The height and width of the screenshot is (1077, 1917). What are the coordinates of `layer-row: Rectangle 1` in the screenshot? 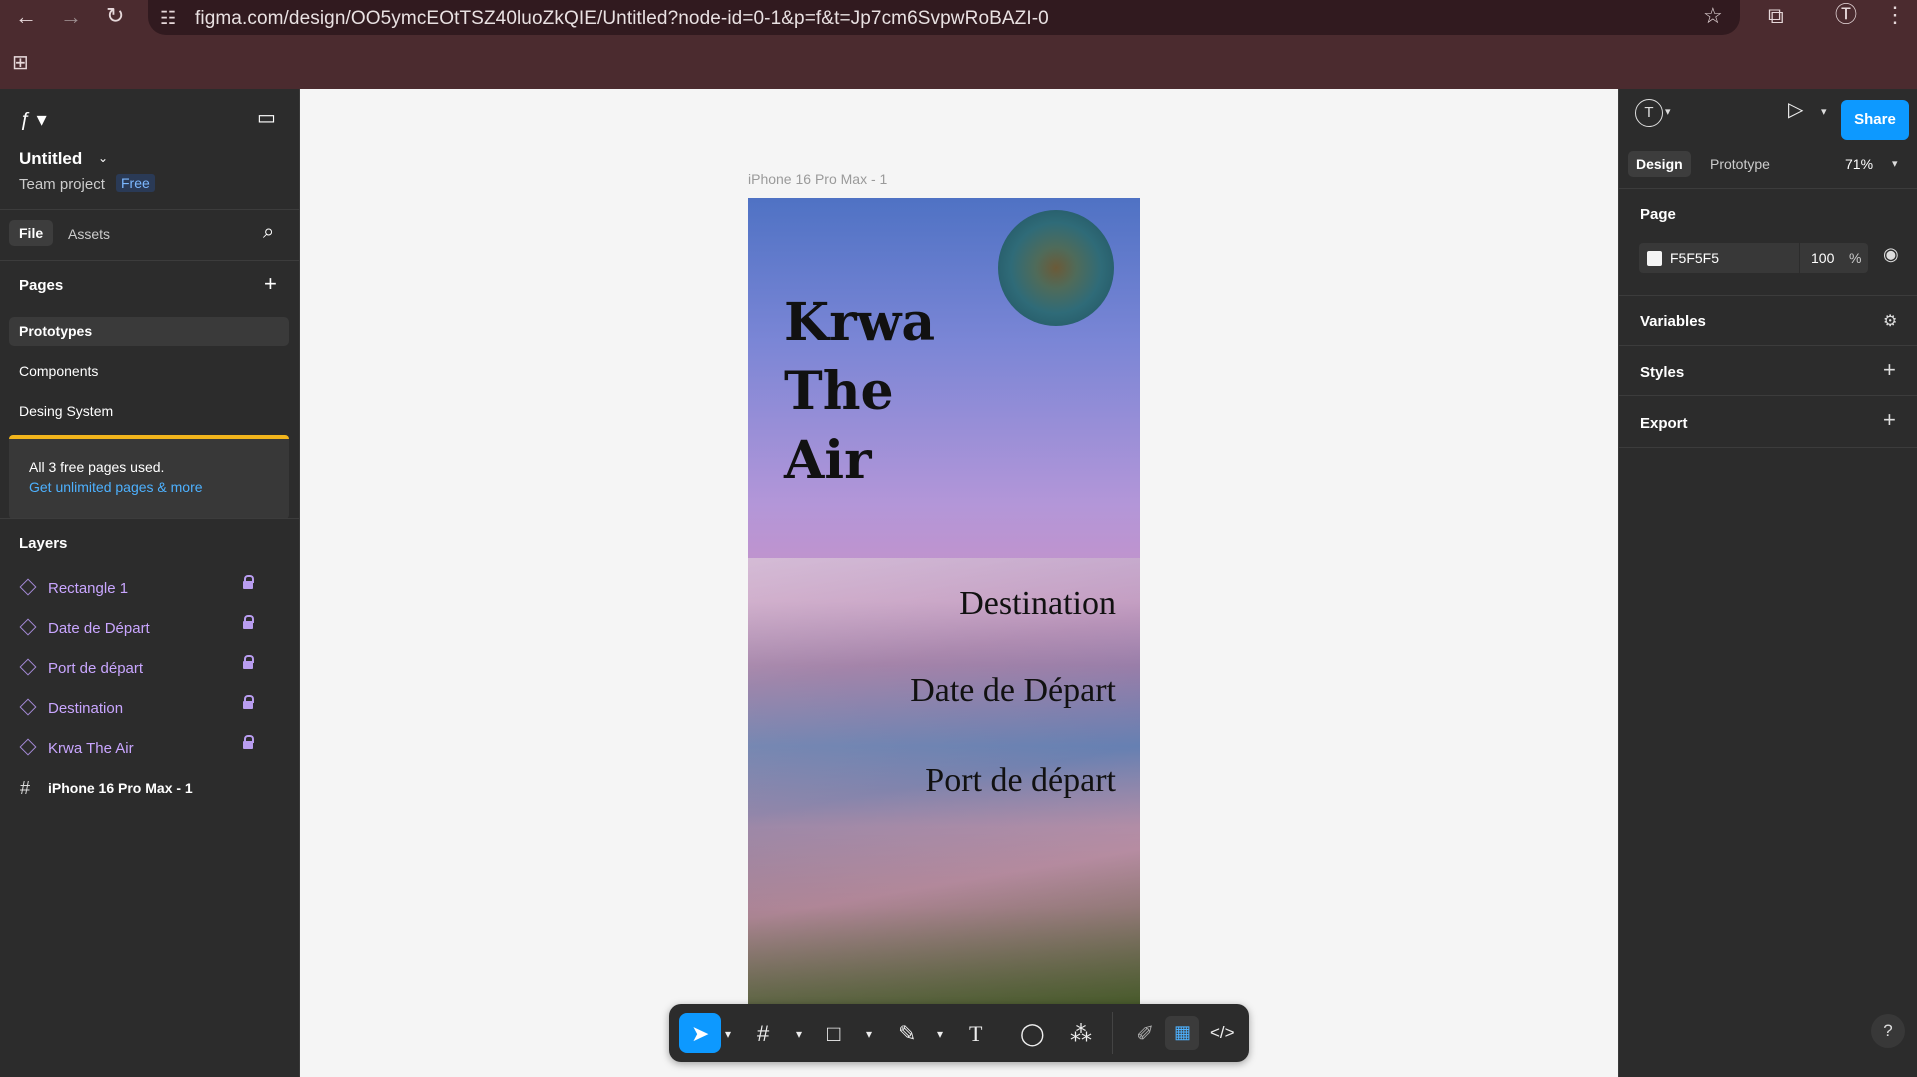 It's located at (149, 589).